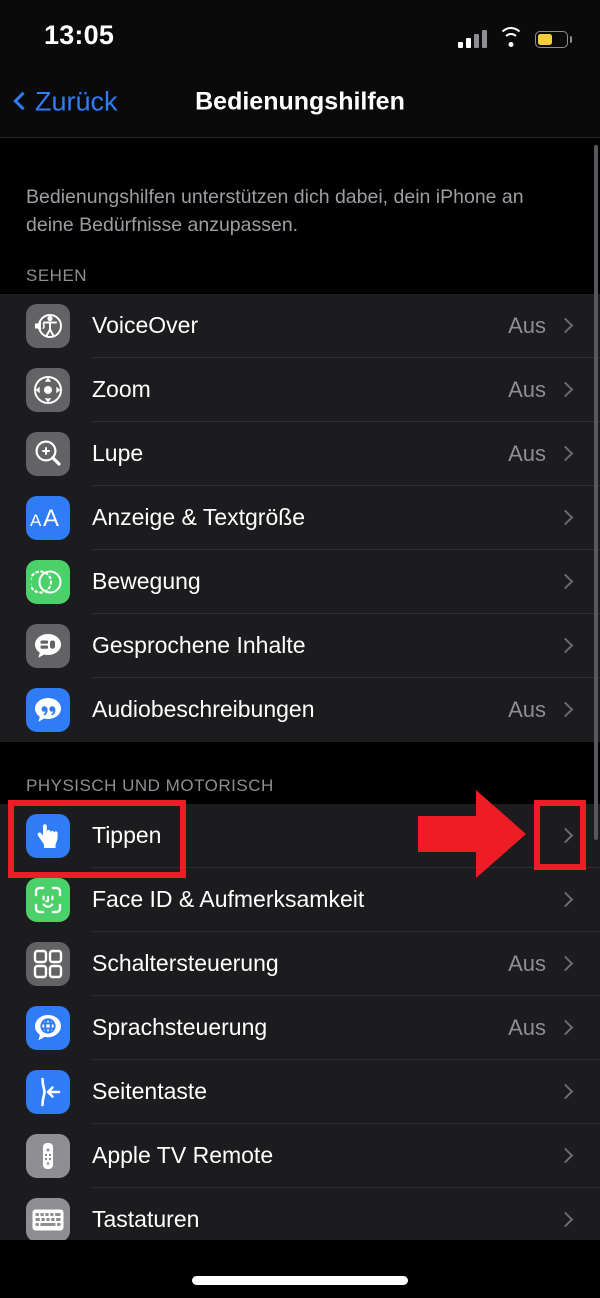 This screenshot has height=1298, width=600. Describe the element at coordinates (145, 325) in the screenshot. I see `list-item-label: VoiceOver` at that location.